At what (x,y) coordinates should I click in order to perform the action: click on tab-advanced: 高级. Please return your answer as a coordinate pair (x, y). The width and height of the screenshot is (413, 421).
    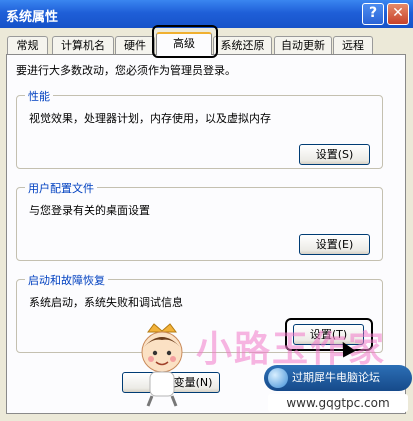
    Looking at the image, I should click on (184, 43).